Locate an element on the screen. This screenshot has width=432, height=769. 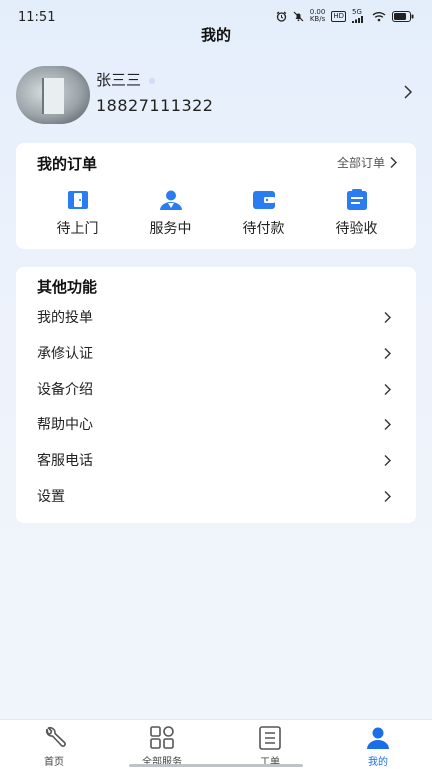
alarm-icon is located at coordinates (281, 16).